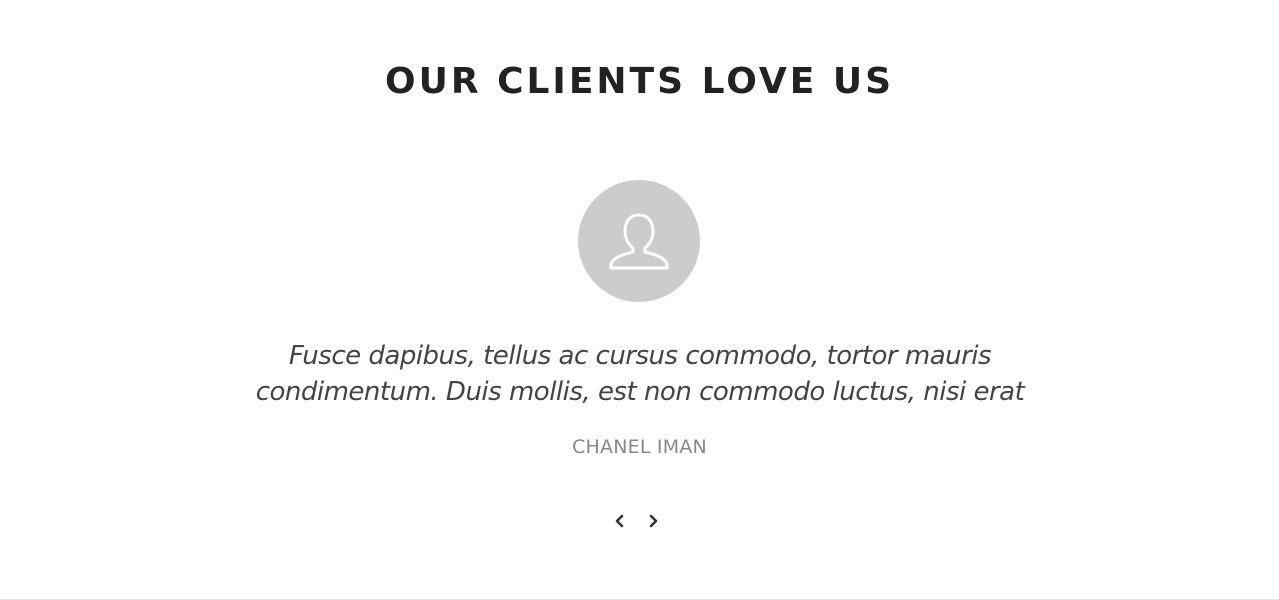 The height and width of the screenshot is (600, 1279). I want to click on chevron-right-icon, so click(653, 521).